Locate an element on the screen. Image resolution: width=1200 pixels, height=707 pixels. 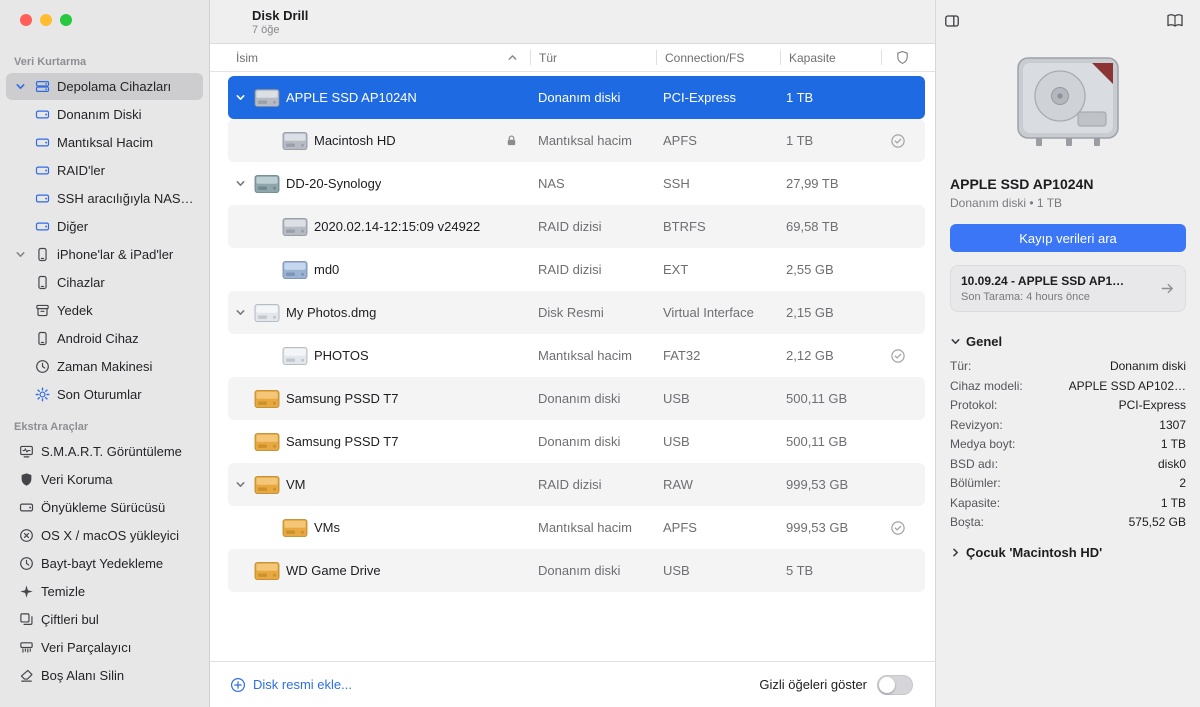
child-section-title: Çocuk 'Macintosh HD' is located at coordinates (1034, 552).